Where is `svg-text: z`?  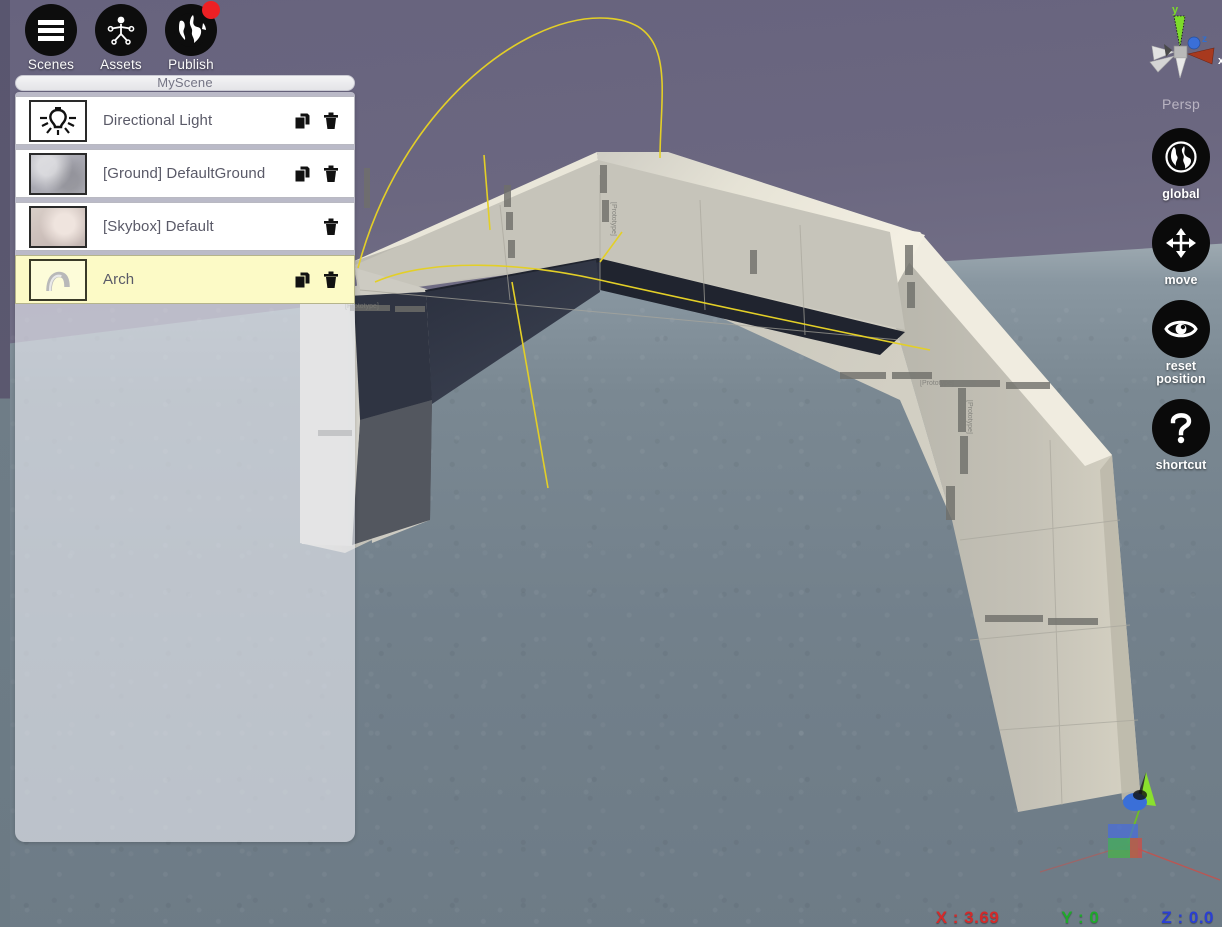 svg-text: z is located at coordinates (1204, 39).